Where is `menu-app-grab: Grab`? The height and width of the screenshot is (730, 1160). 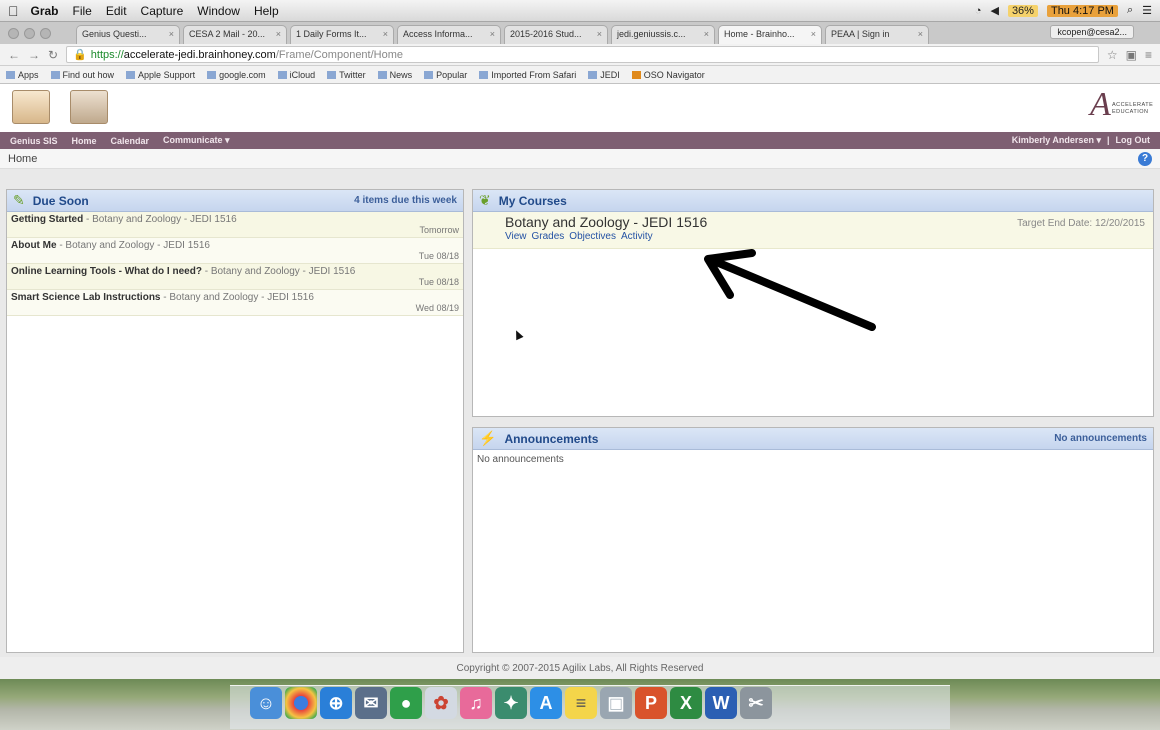 menu-app-grab: Grab is located at coordinates (45, 11).